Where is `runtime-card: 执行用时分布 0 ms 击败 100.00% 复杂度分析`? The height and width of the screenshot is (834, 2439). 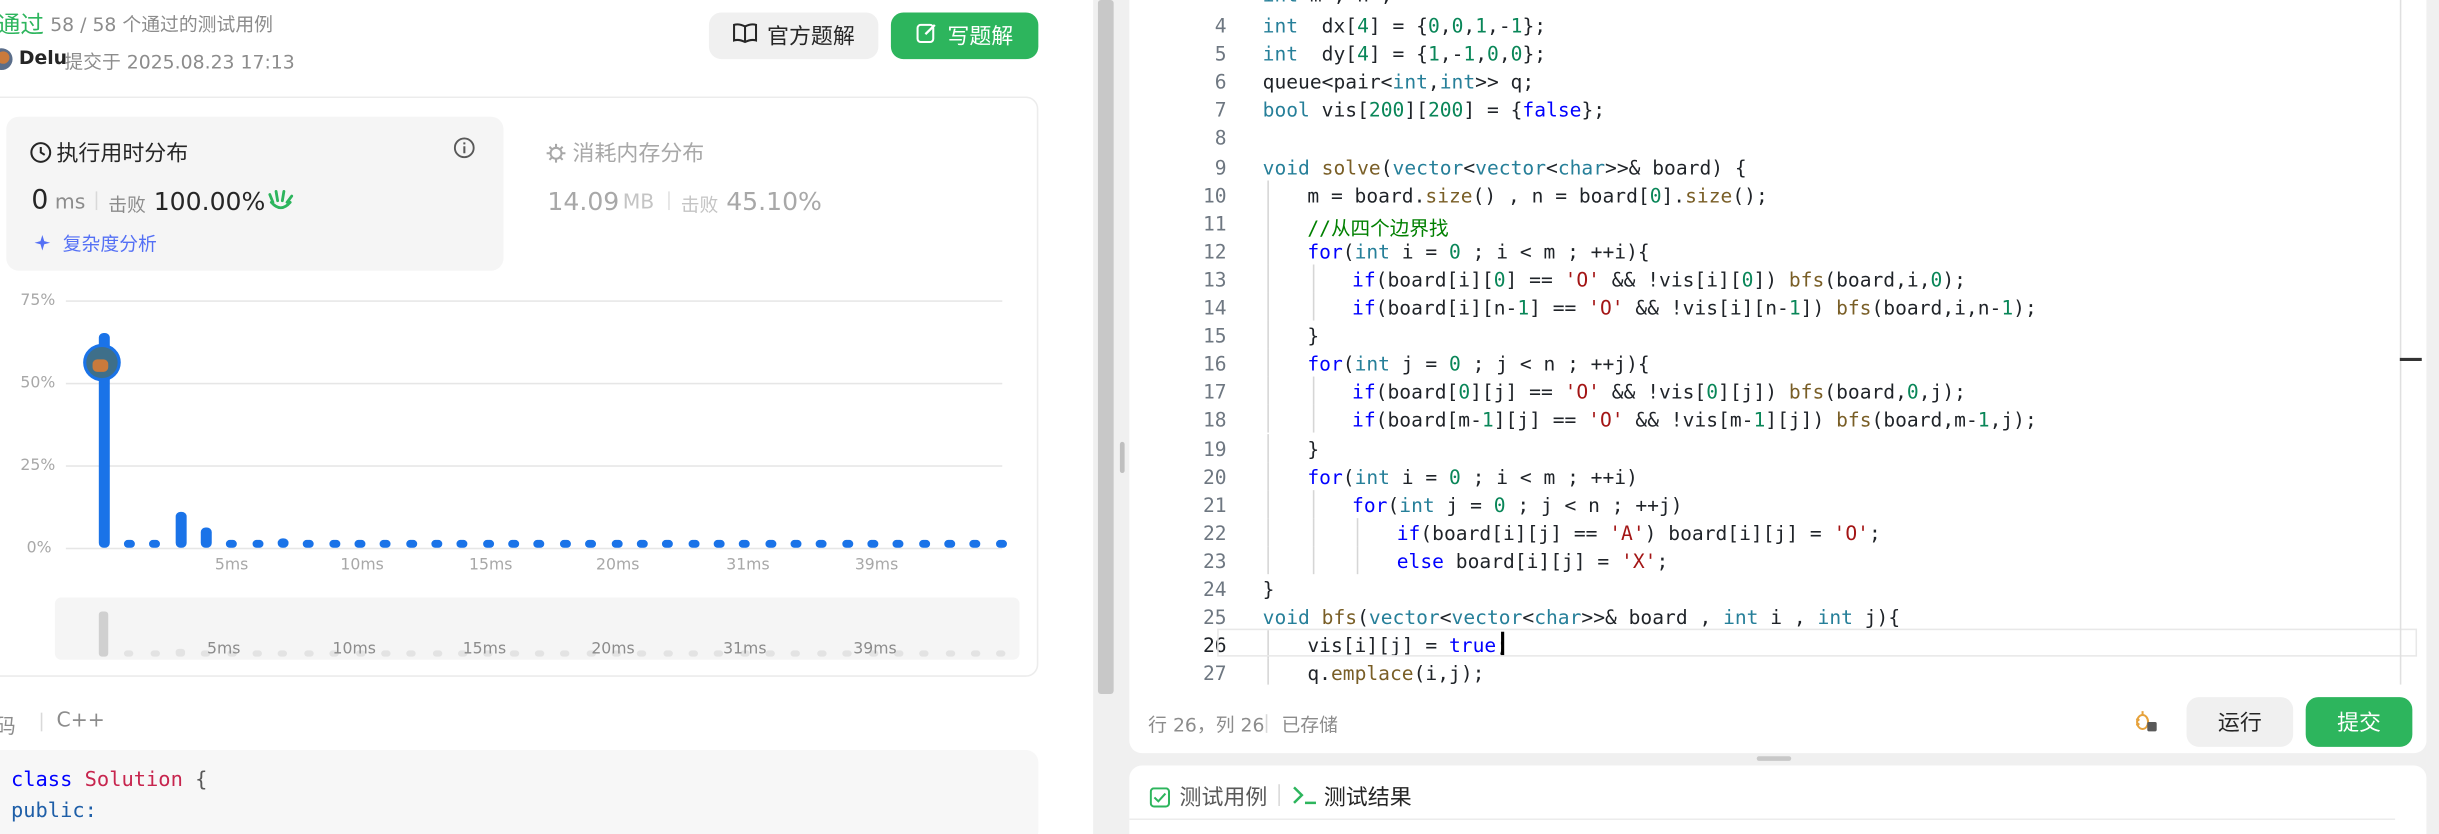
runtime-card: 执行用时分布 0 ms 击败 100.00% 复杂度分析 is located at coordinates (255, 193).